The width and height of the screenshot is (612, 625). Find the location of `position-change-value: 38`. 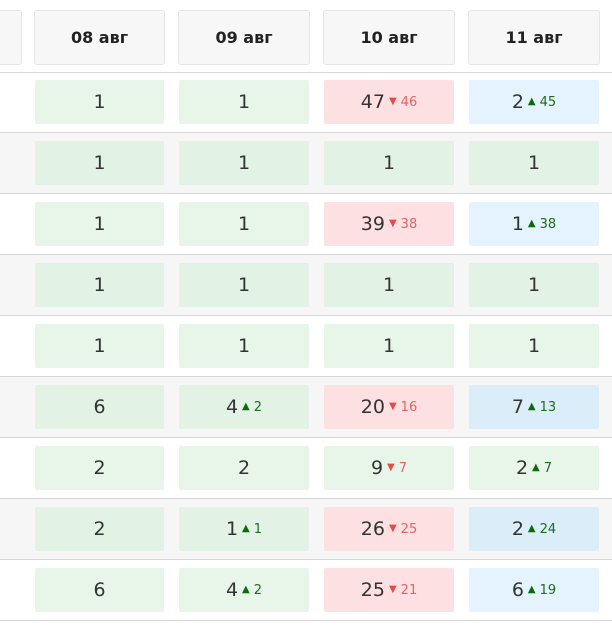

position-change-value: 38 is located at coordinates (548, 224).